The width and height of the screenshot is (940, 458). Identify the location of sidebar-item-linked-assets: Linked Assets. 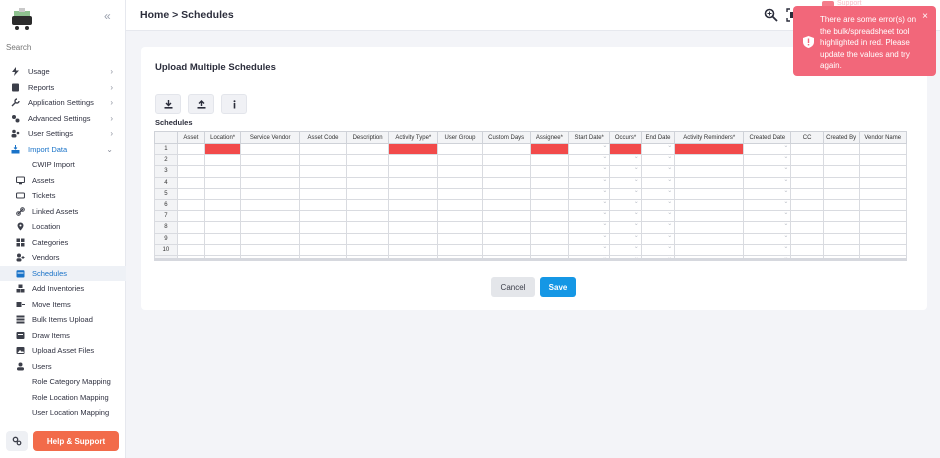
(63, 212).